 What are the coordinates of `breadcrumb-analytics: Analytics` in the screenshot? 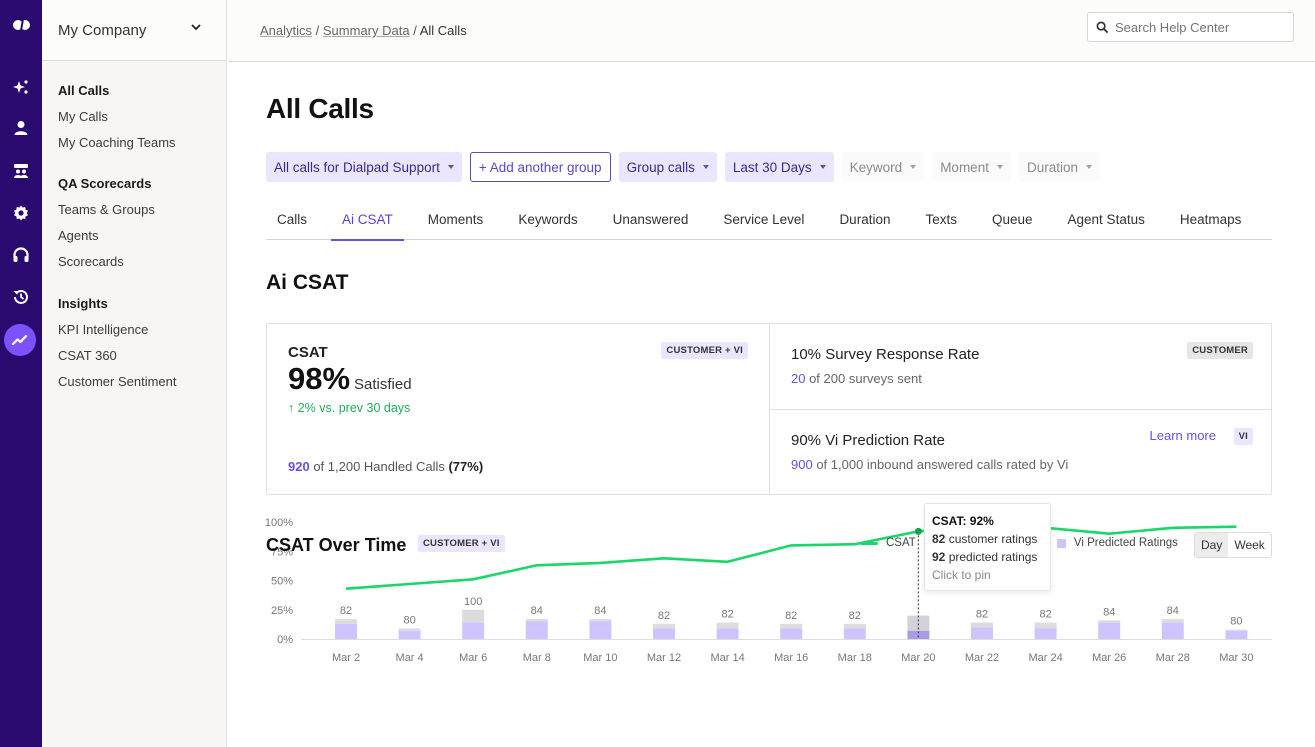 It's located at (286, 30).